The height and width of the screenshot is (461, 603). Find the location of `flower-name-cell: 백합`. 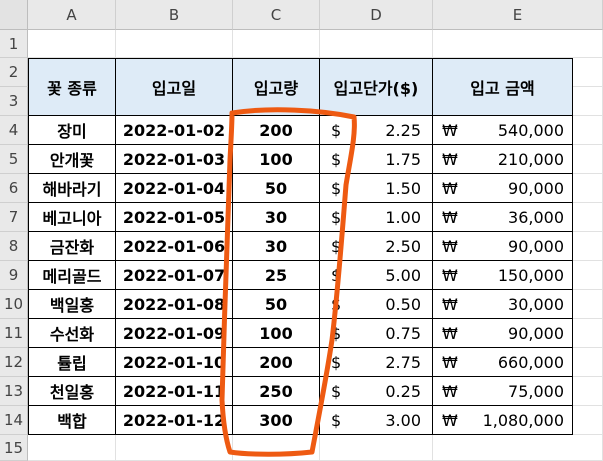

flower-name-cell: 백합 is located at coordinates (72, 420).